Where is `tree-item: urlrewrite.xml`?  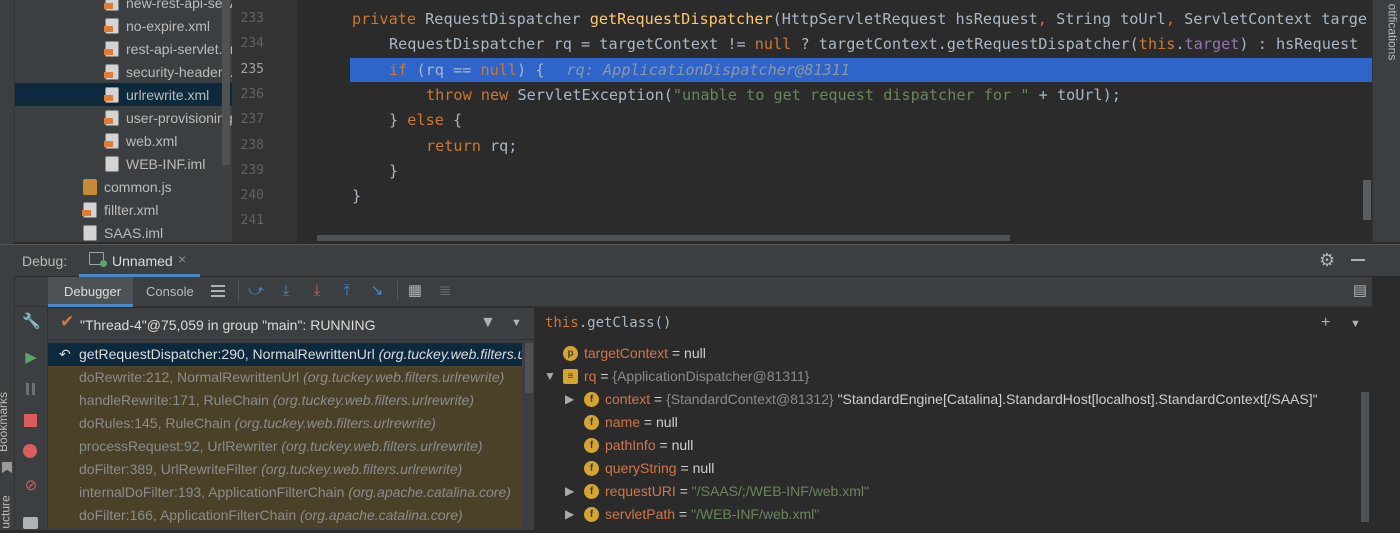 tree-item: urlrewrite.xml is located at coordinates (123, 94).